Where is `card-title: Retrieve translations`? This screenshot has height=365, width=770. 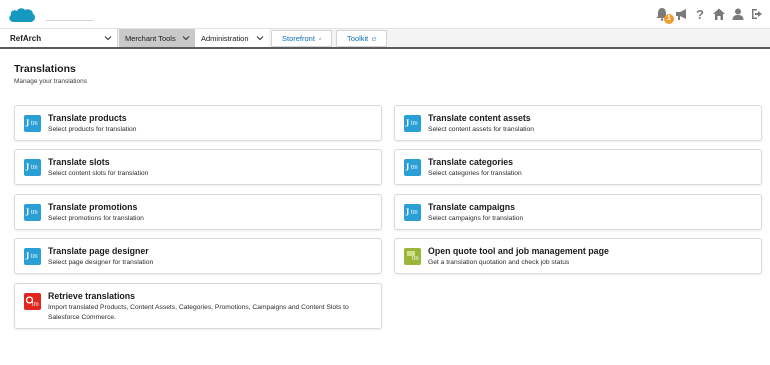
card-title: Retrieve translations is located at coordinates (92, 296).